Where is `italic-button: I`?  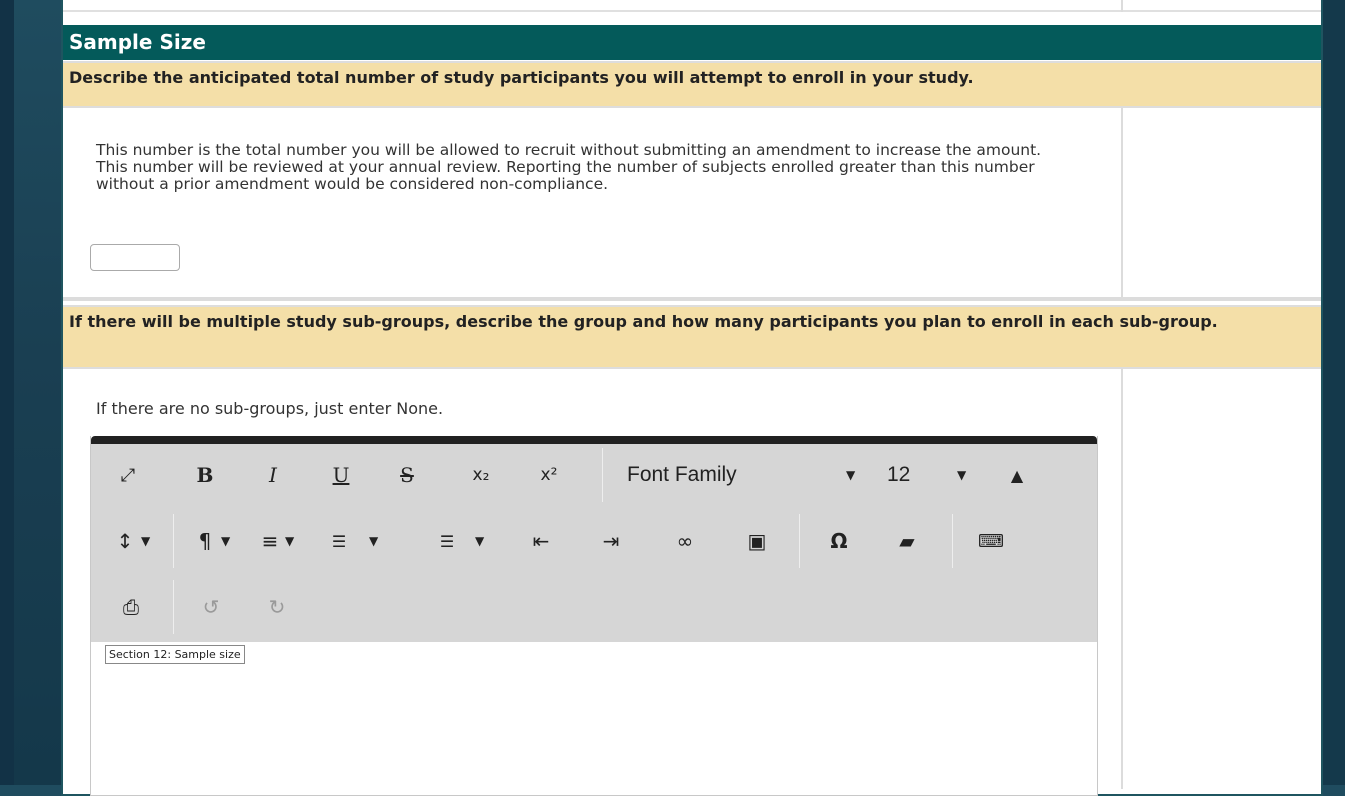
italic-button: I is located at coordinates (273, 475).